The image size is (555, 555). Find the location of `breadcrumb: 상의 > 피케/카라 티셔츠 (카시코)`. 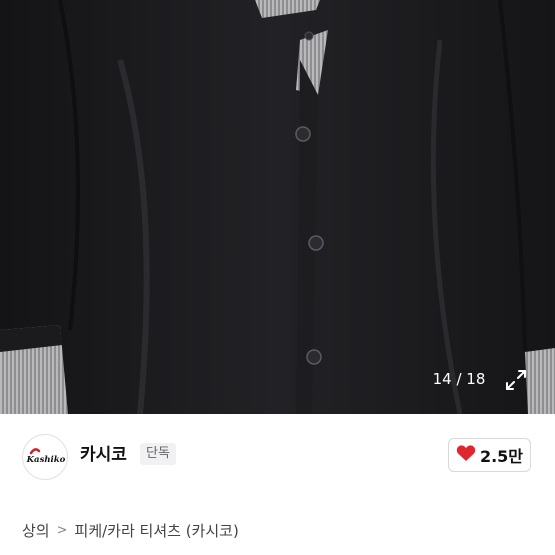

breadcrumb: 상의 > 피케/카라 티셔츠 (카시코) is located at coordinates (130, 530).